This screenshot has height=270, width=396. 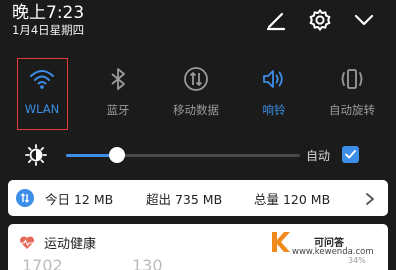 What do you see at coordinates (281, 244) in the screenshot?
I see `watermark-logo` at bounding box center [281, 244].